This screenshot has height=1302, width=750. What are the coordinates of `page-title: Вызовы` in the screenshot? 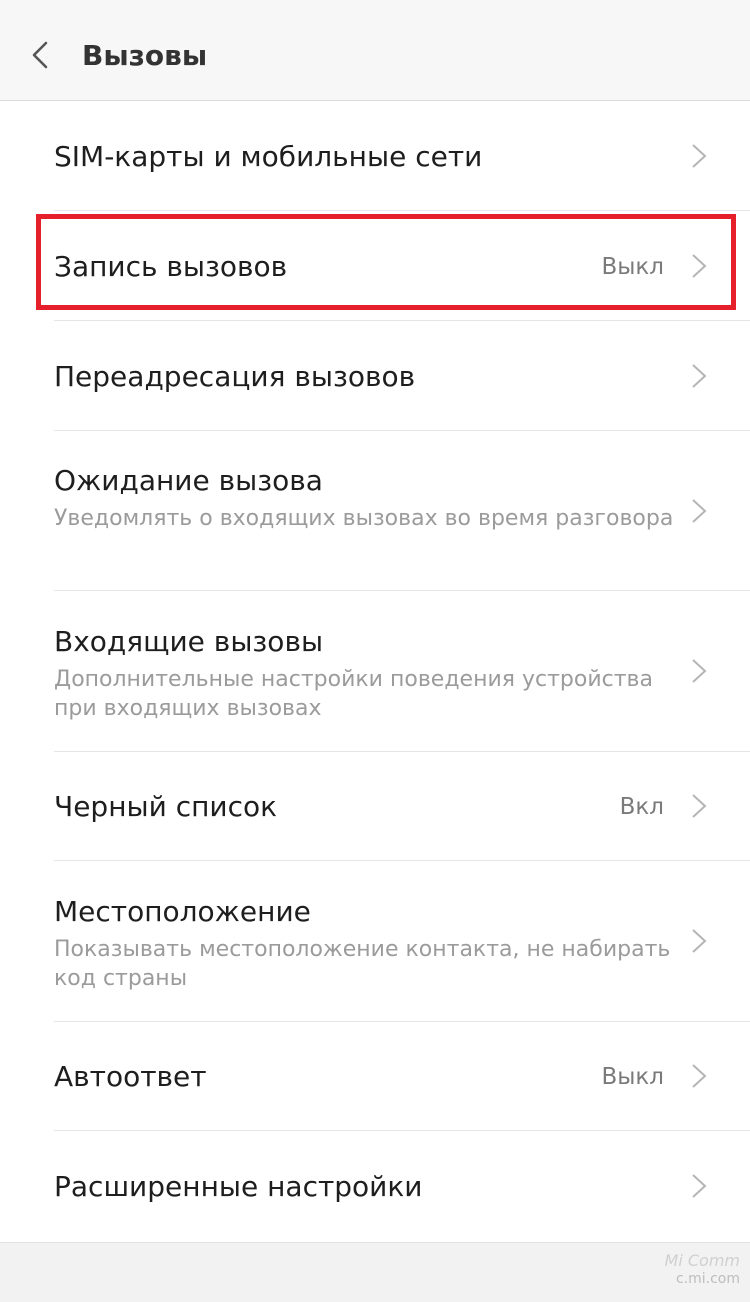 It's located at (145, 55).